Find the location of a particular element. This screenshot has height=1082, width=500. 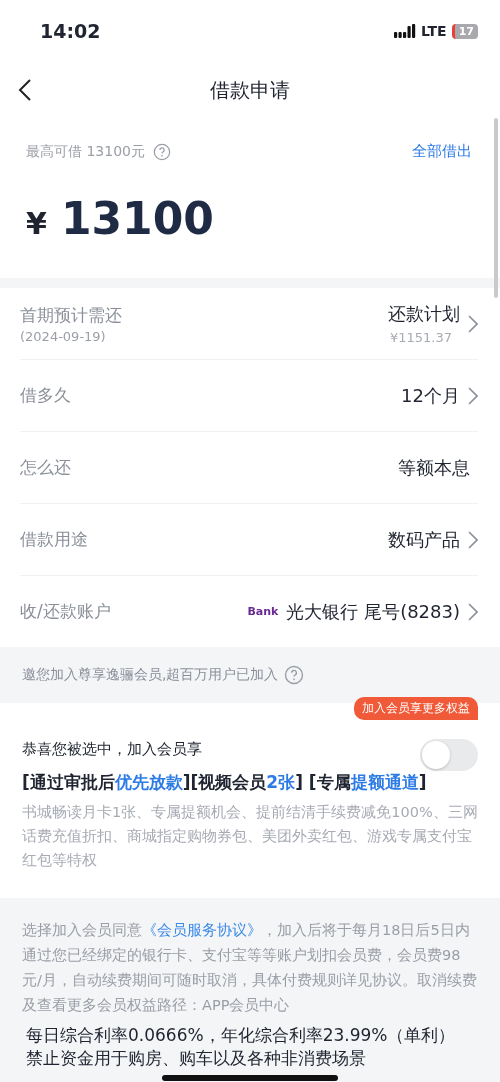

row-label: 借多久 is located at coordinates (45, 395).